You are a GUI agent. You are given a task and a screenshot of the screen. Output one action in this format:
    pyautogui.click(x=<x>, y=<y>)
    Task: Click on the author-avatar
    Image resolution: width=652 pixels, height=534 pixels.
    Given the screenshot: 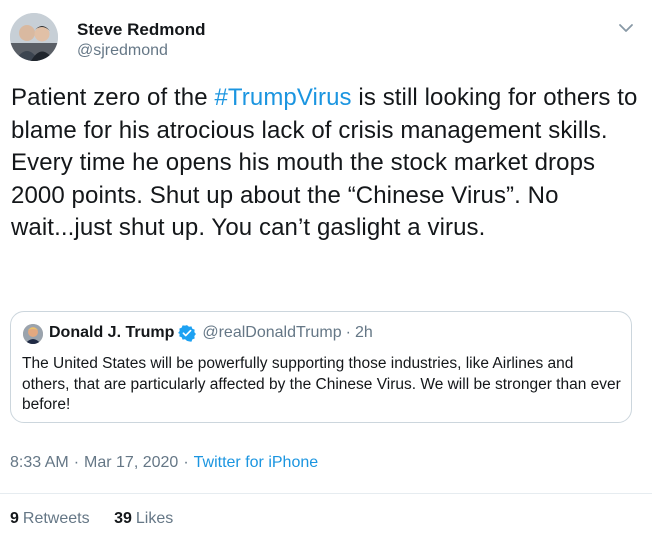 What is the action you would take?
    pyautogui.click(x=34, y=37)
    